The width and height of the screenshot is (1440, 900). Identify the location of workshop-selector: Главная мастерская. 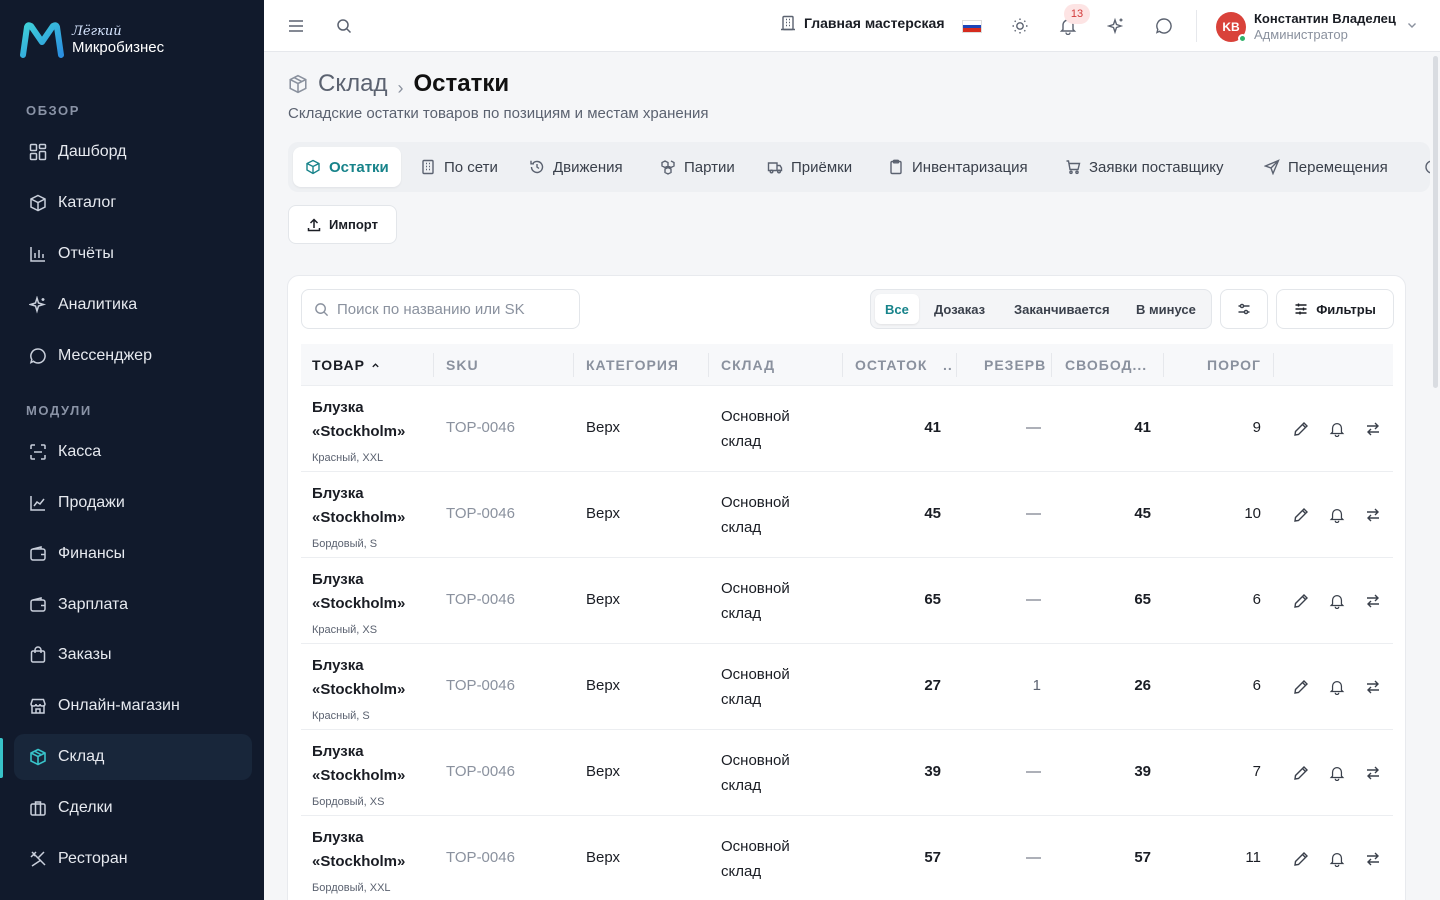
(862, 23).